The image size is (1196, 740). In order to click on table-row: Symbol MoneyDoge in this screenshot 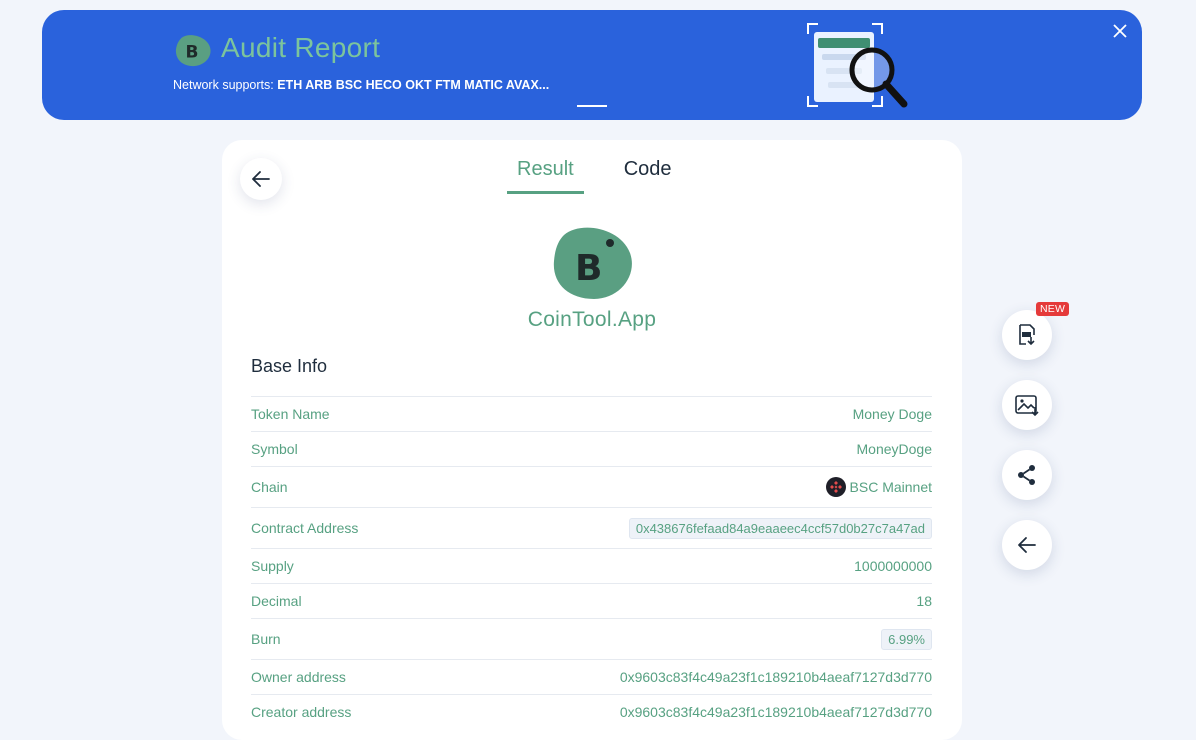, I will do `click(591, 448)`.